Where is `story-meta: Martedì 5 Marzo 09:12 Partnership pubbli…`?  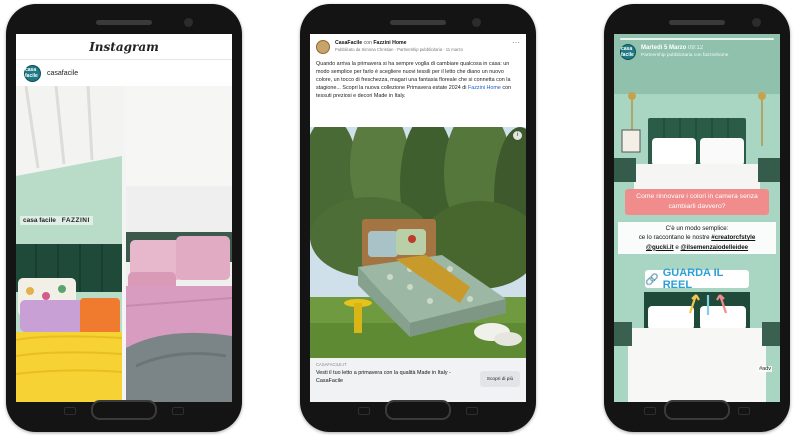
story-meta: Martedì 5 Marzo 09:12 Partnership pubbli… is located at coordinates (684, 52).